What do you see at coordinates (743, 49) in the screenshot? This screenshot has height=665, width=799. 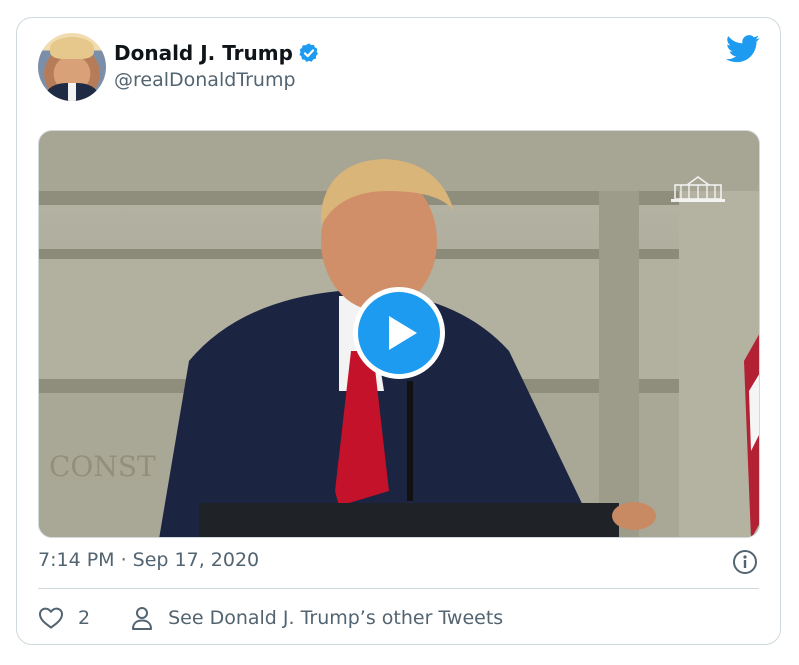 I see `twitter-bird-icon` at bounding box center [743, 49].